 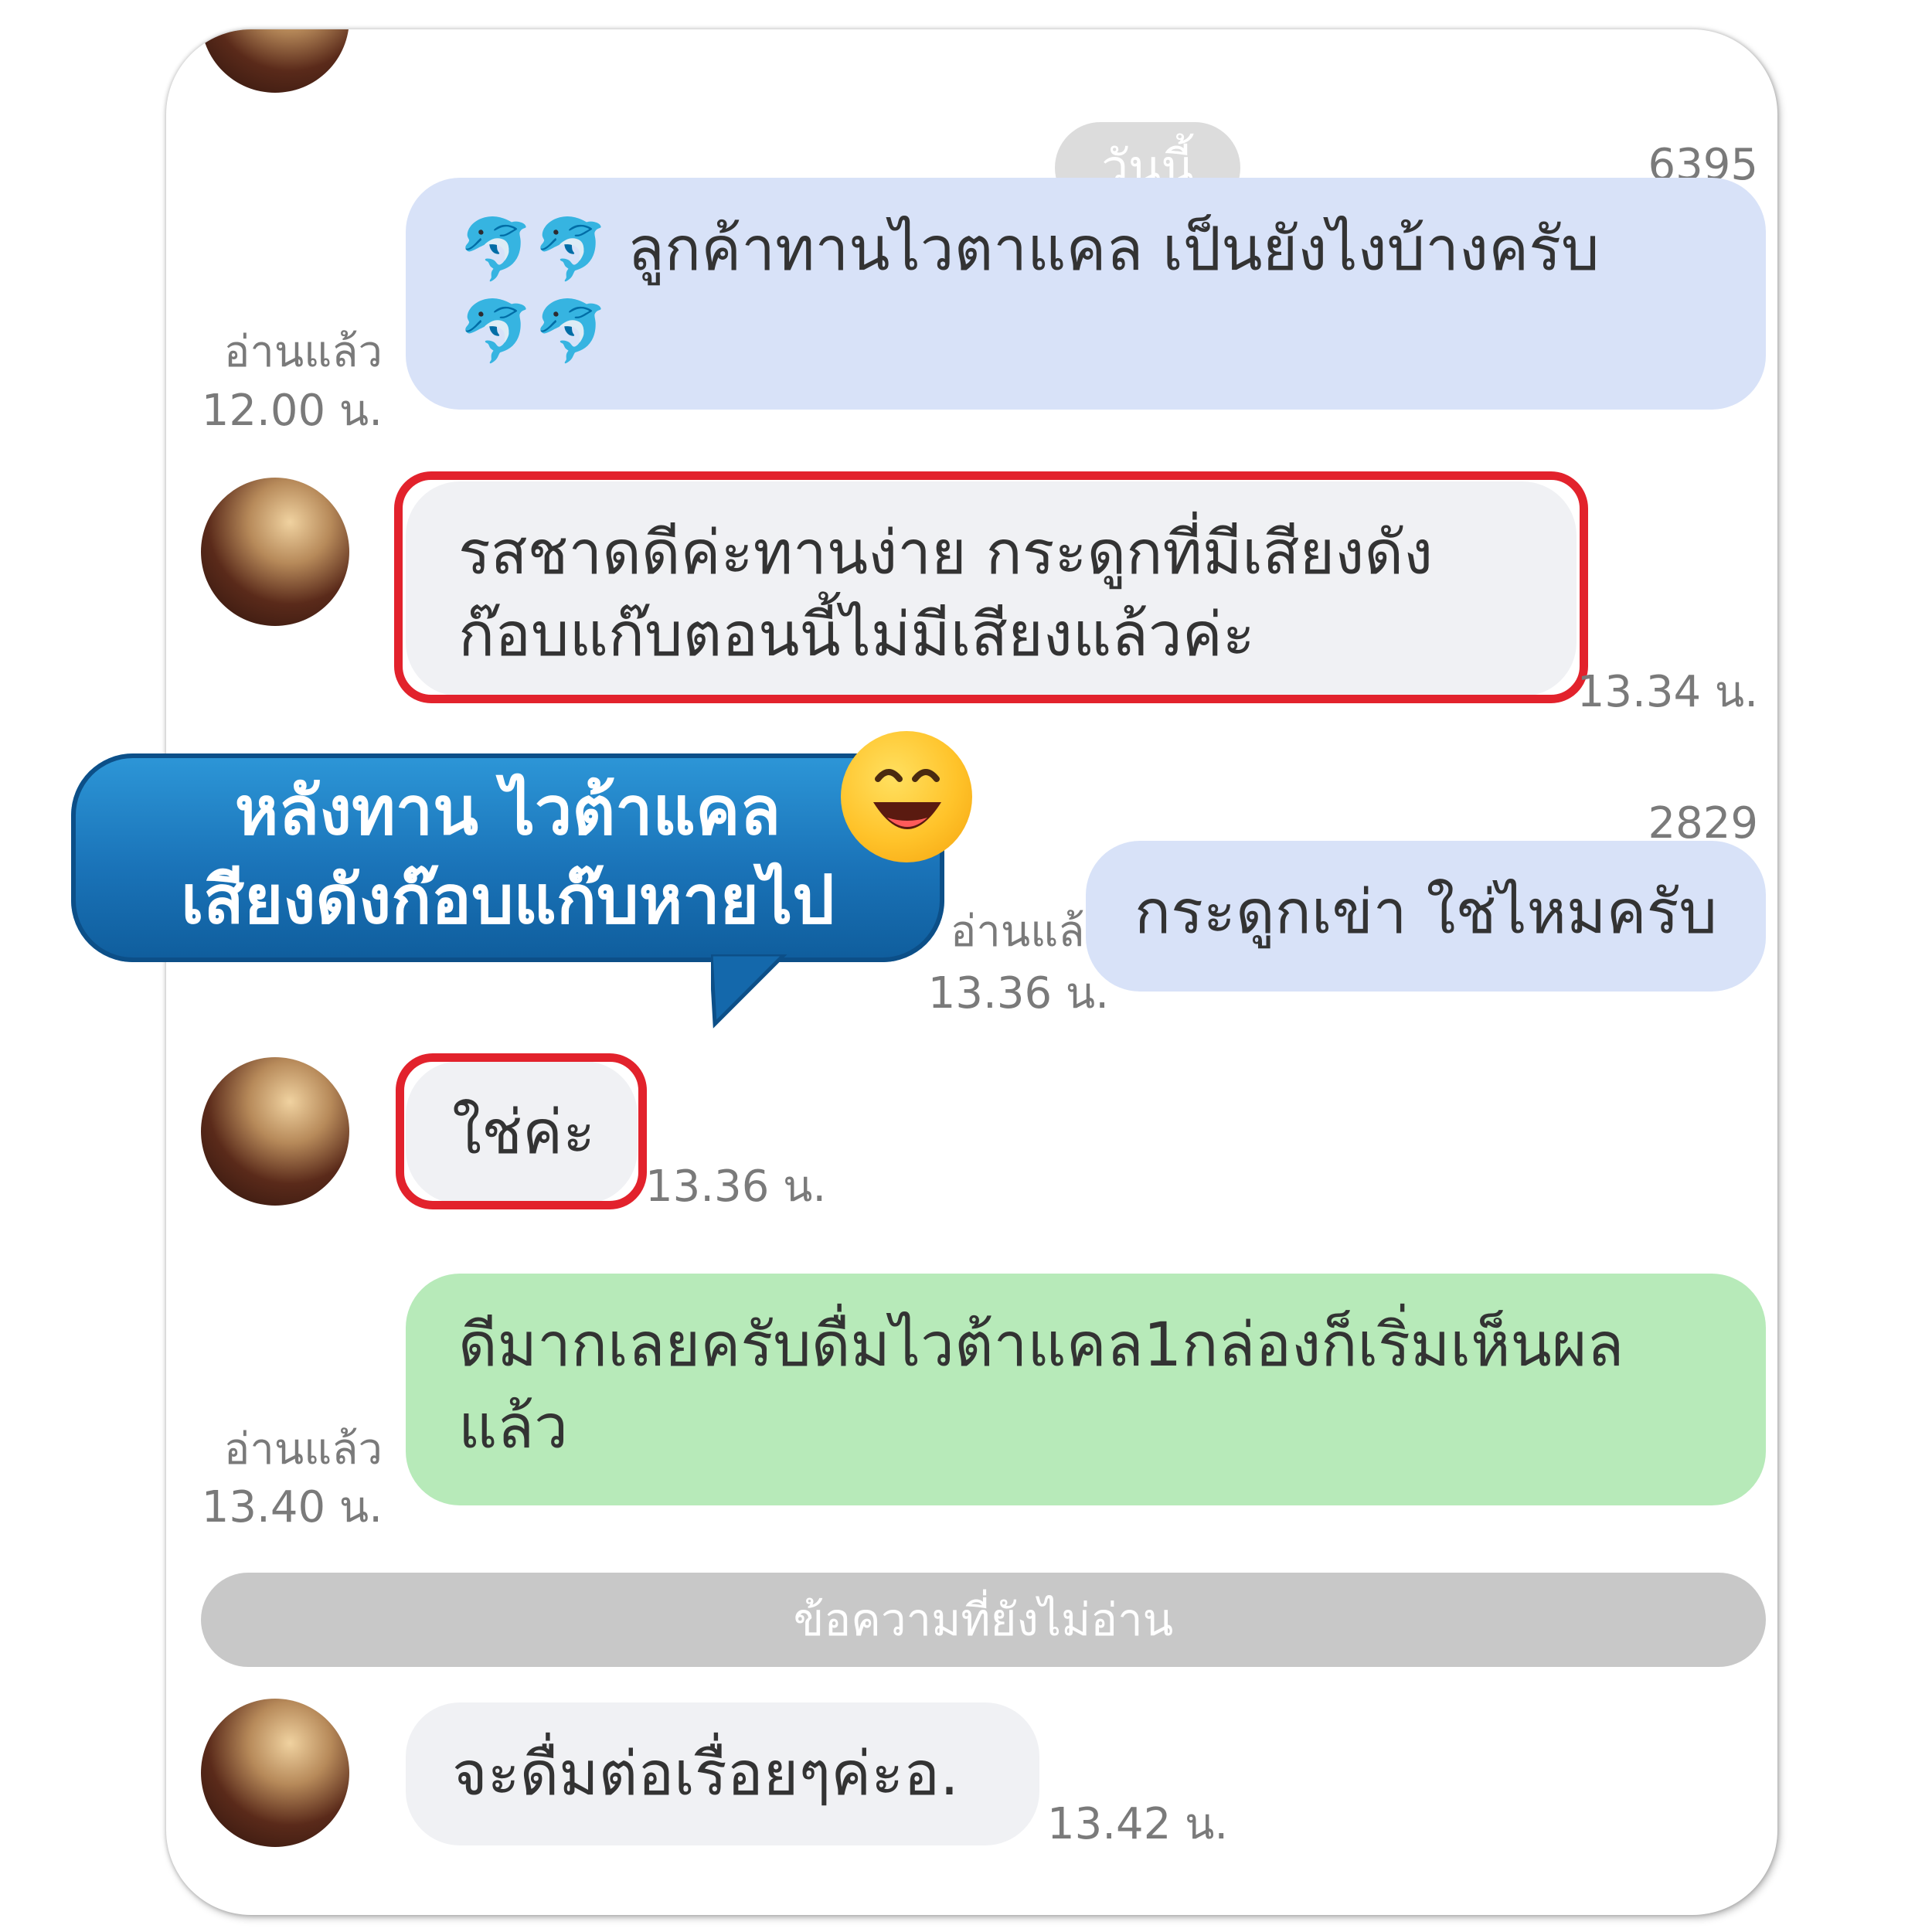 I want to click on message-bubble-sent: กระดูกเข่า ใช่ไหมครับ, so click(x=1426, y=916).